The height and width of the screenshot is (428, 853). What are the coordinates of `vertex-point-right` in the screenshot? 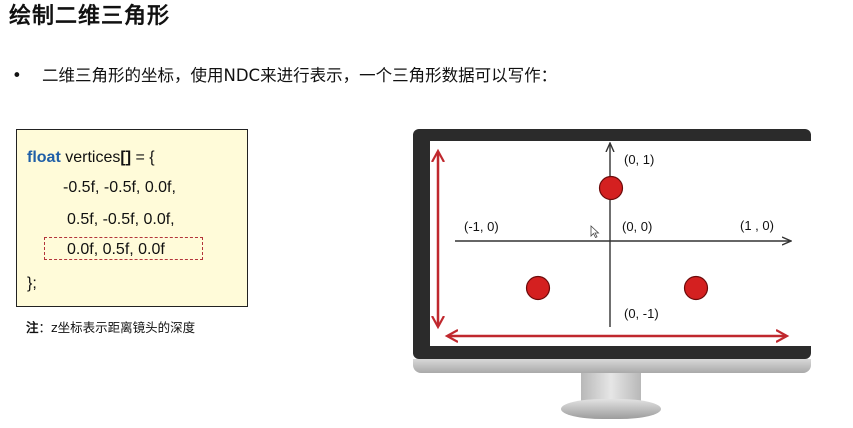 It's located at (696, 288).